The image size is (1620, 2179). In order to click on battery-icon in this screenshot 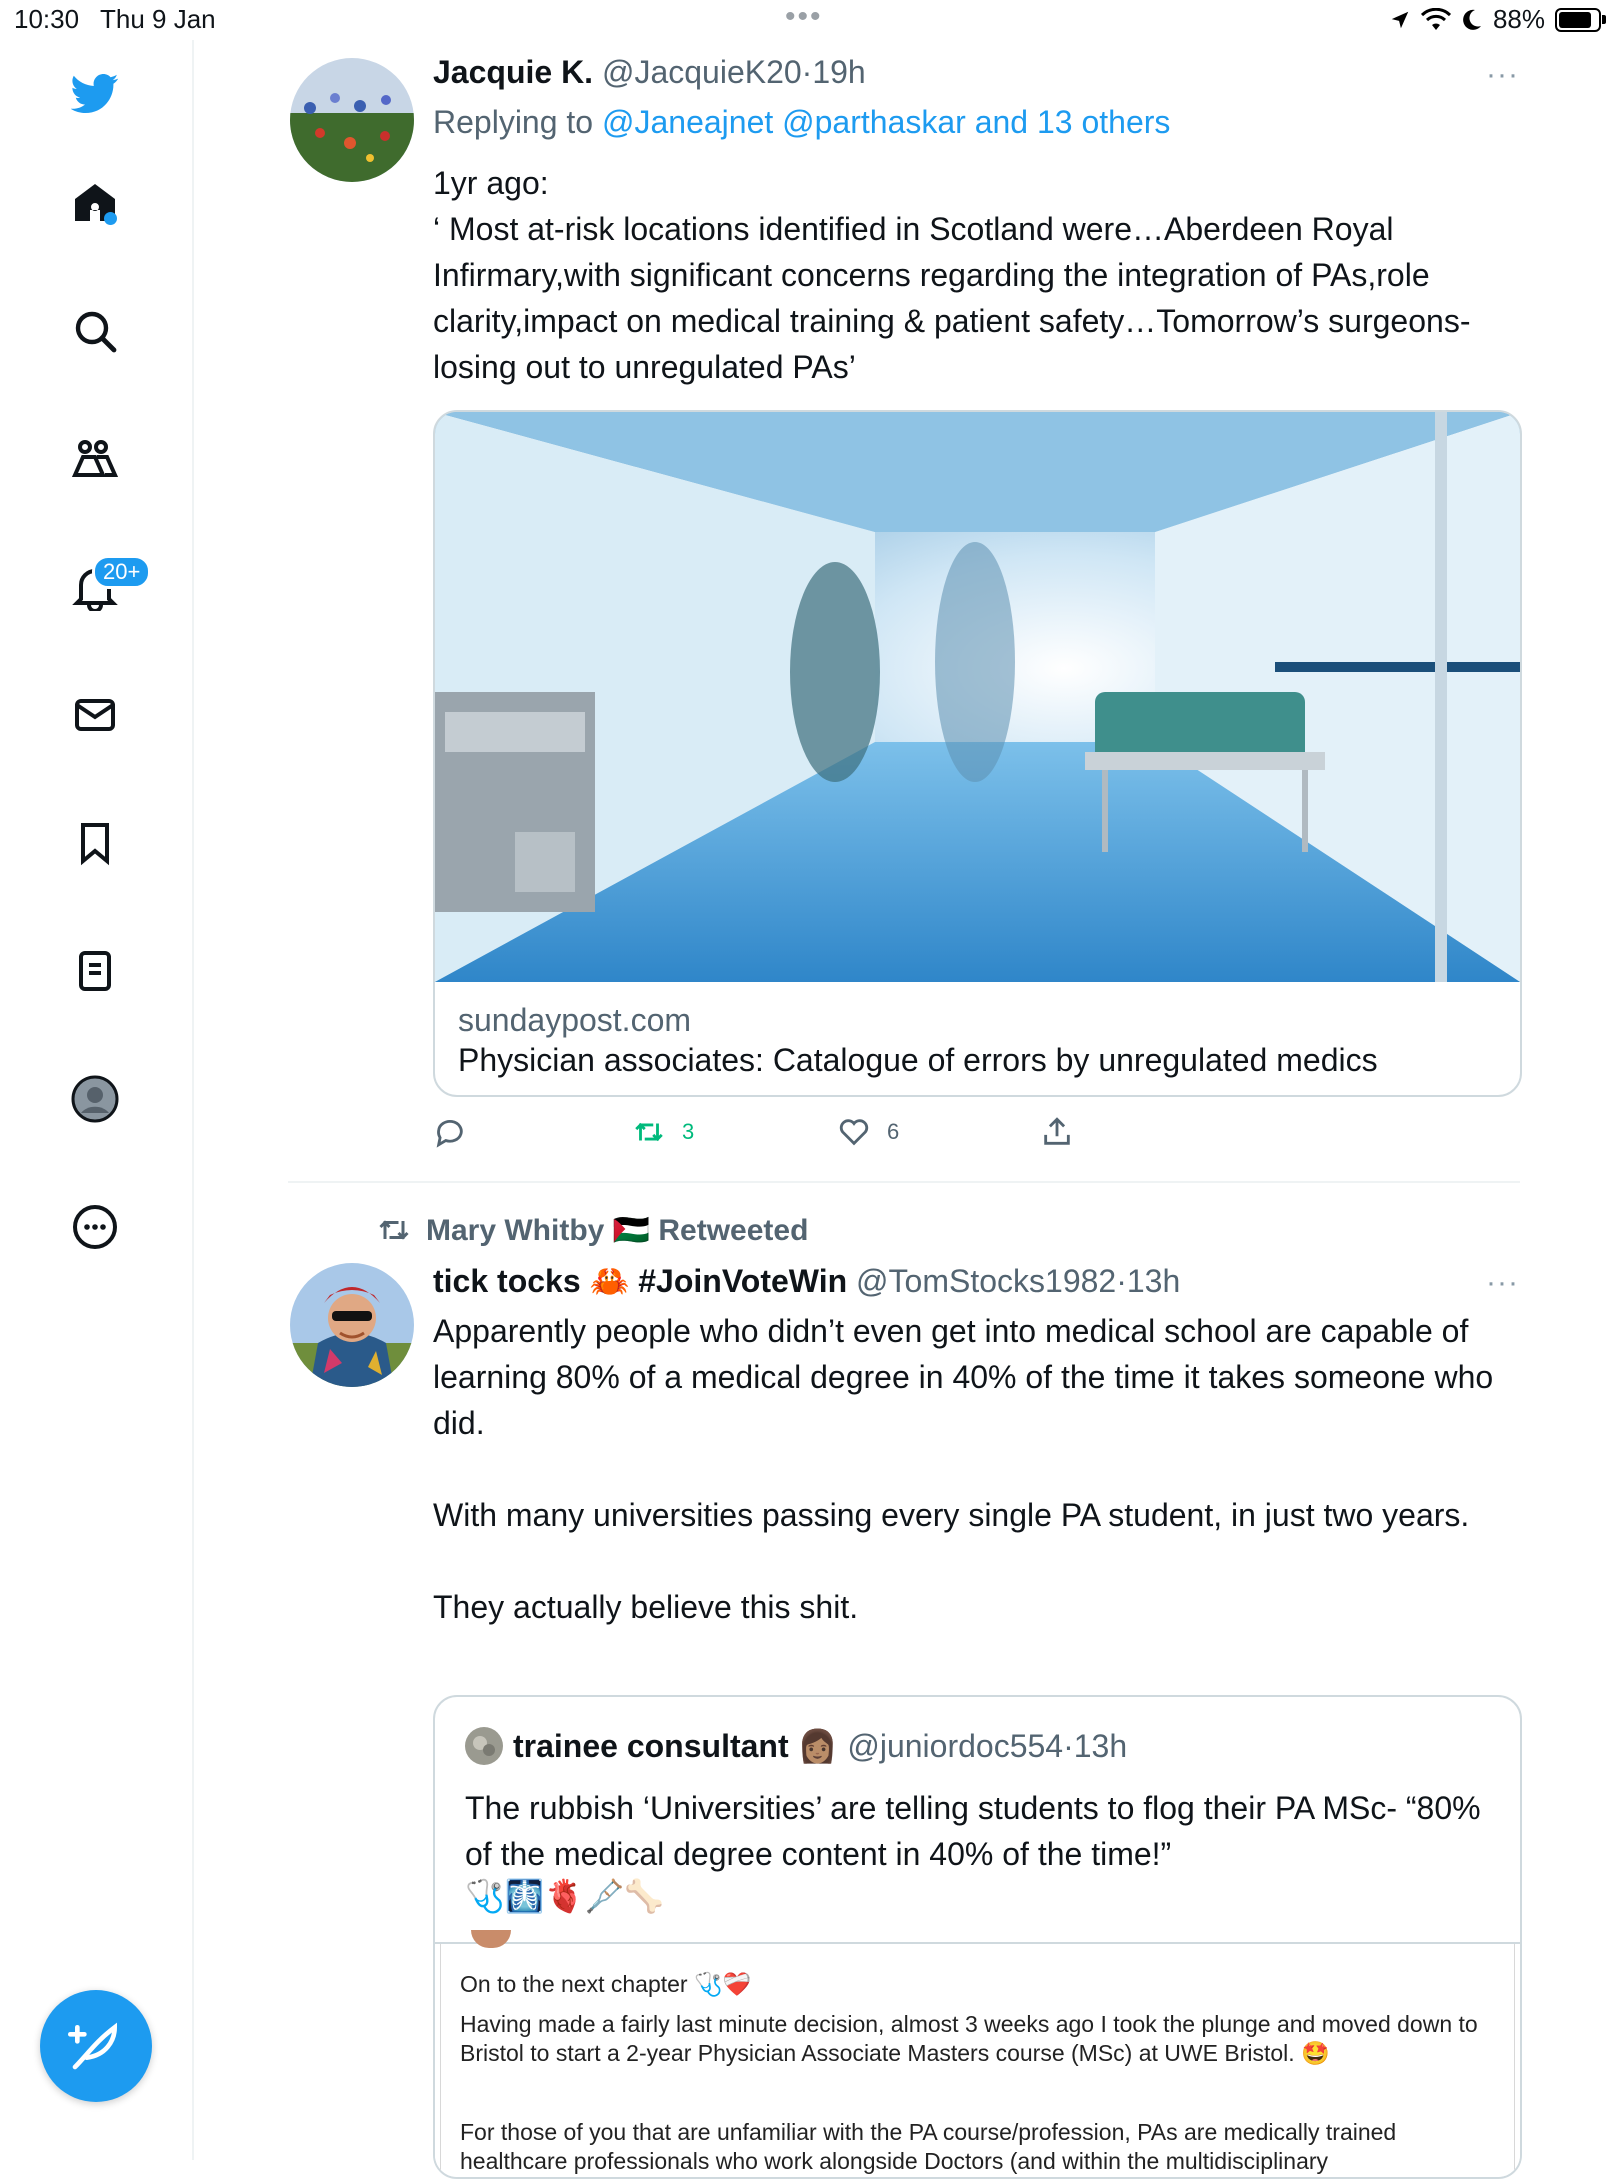, I will do `click(1578, 19)`.